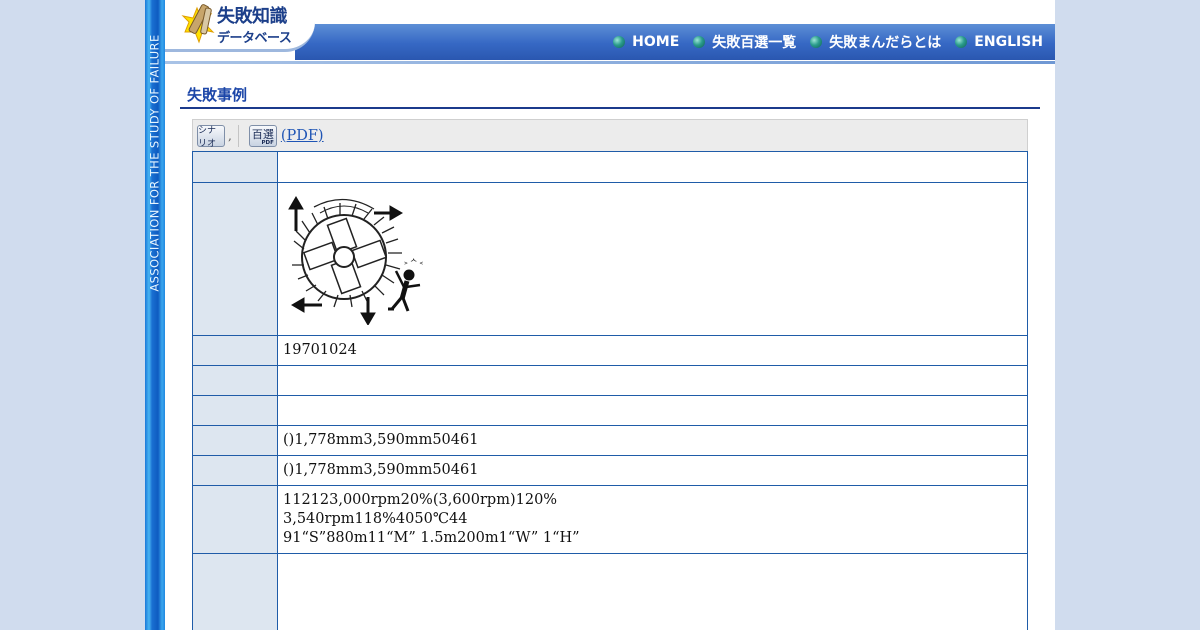  Describe the element at coordinates (652, 350) in the screenshot. I see `row-value-cell: 19701024` at that location.